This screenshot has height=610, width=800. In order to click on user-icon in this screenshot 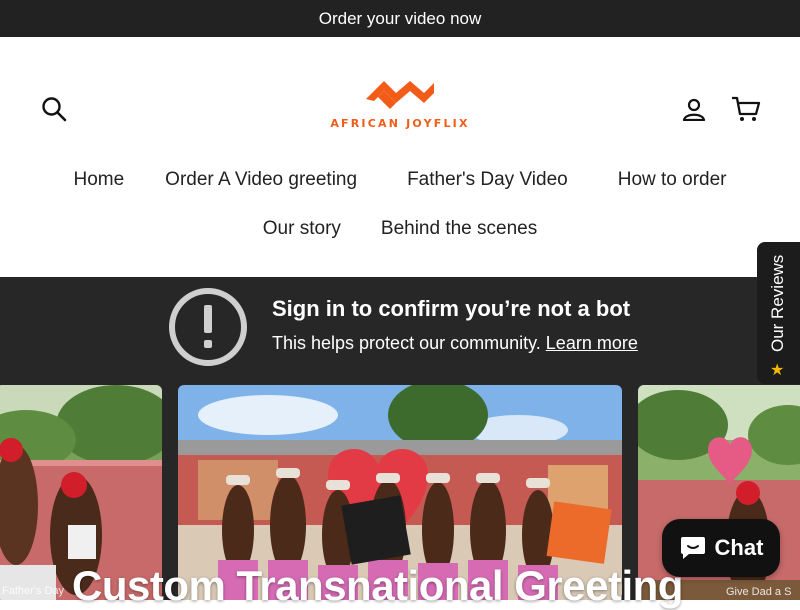, I will do `click(694, 109)`.